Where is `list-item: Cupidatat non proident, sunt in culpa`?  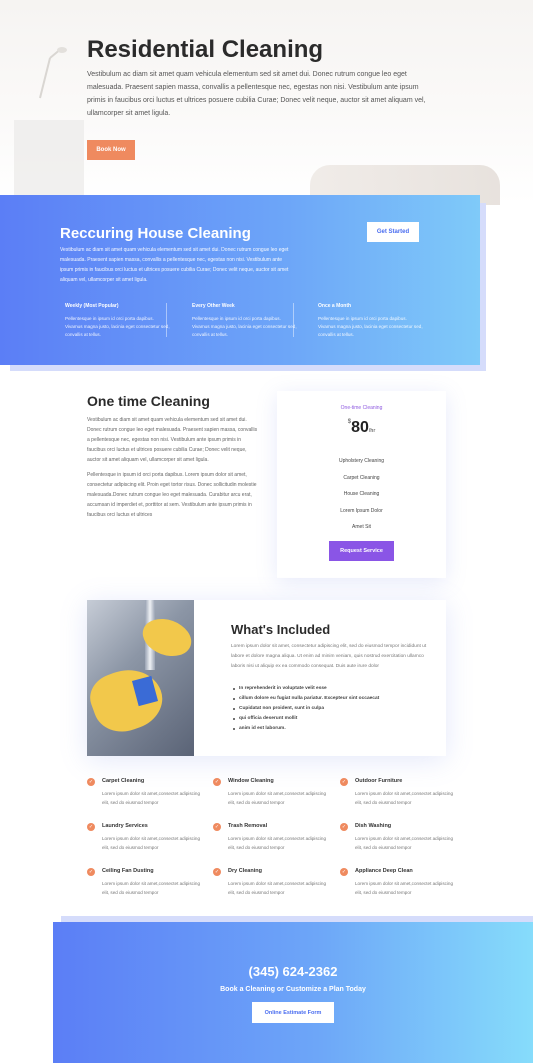
list-item: Cupidatat non proident, sunt in culpa is located at coordinates (306, 709).